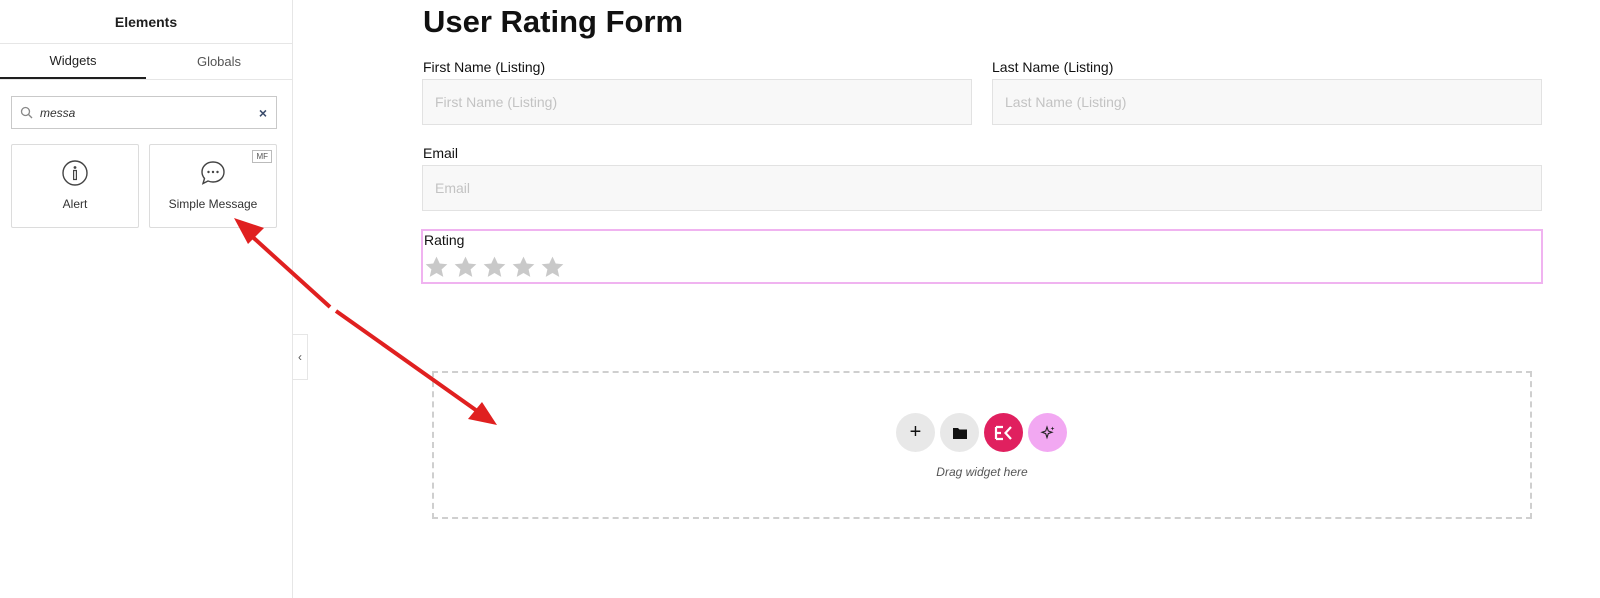 The image size is (1600, 598). I want to click on rating-field: Rating, so click(982, 256).